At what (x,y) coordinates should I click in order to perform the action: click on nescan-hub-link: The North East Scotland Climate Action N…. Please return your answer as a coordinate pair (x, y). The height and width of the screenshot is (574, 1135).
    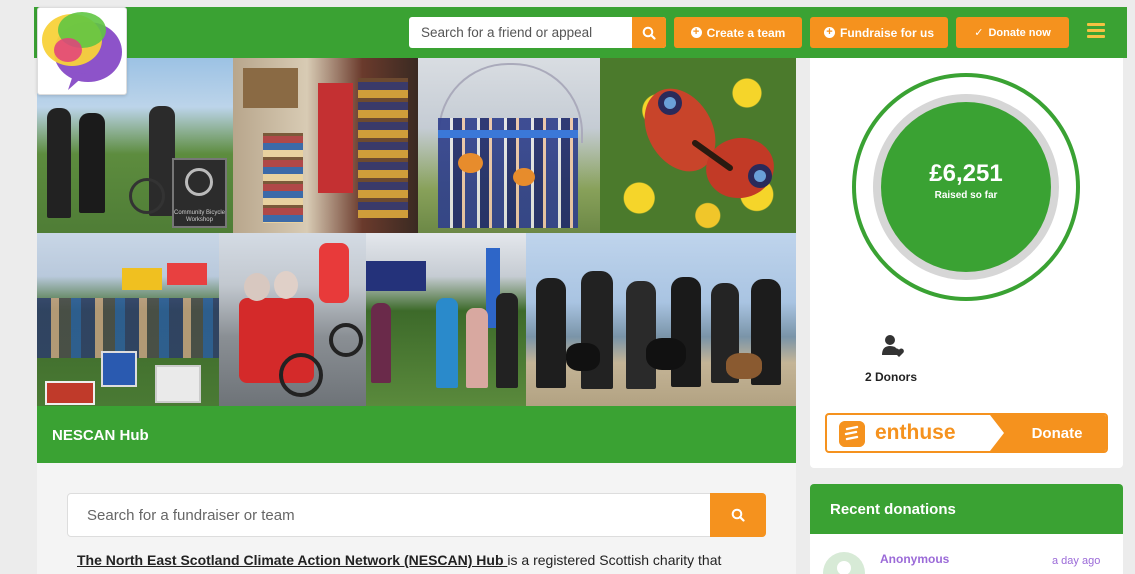
    Looking at the image, I should click on (292, 560).